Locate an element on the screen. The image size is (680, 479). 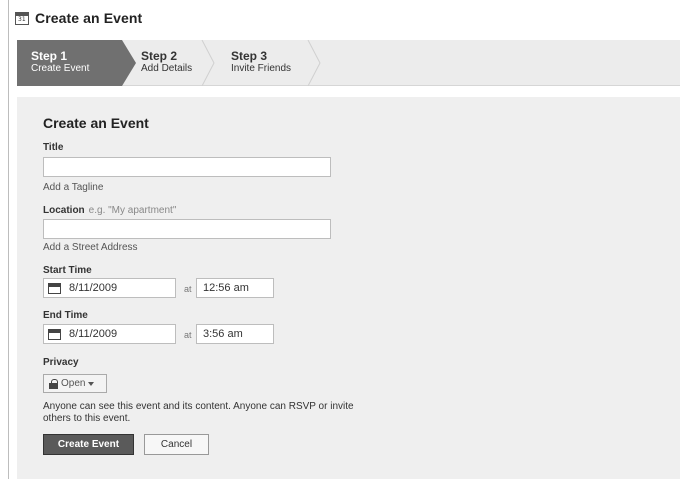
start-time-label: Start Time is located at coordinates (67, 270).